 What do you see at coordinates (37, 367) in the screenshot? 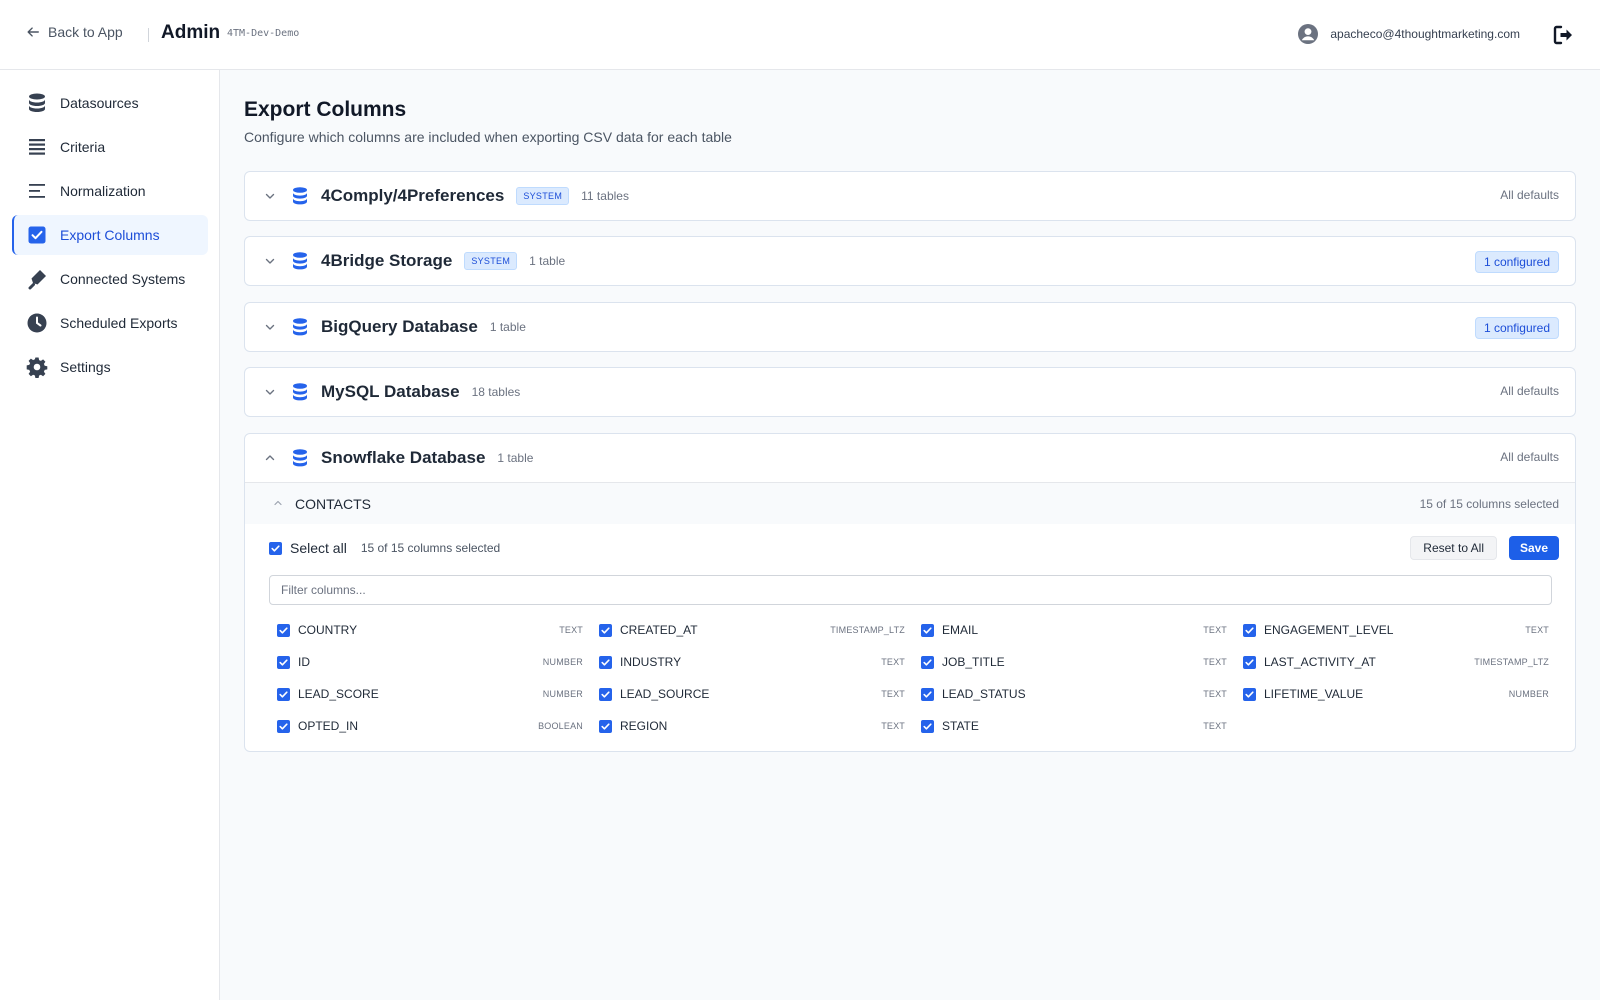
I see `gear-icon` at bounding box center [37, 367].